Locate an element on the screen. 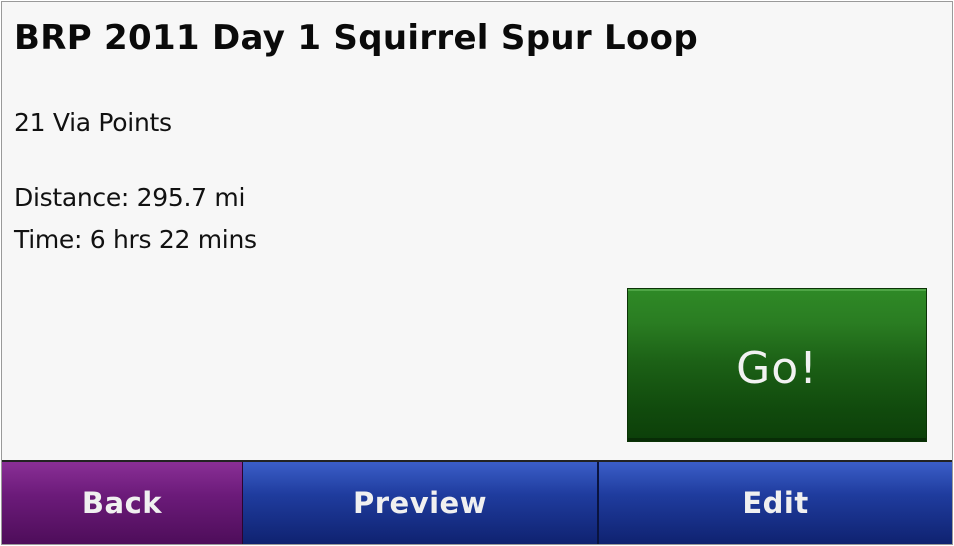 This screenshot has height=546, width=954. preview-button: Preview is located at coordinates (421, 503).